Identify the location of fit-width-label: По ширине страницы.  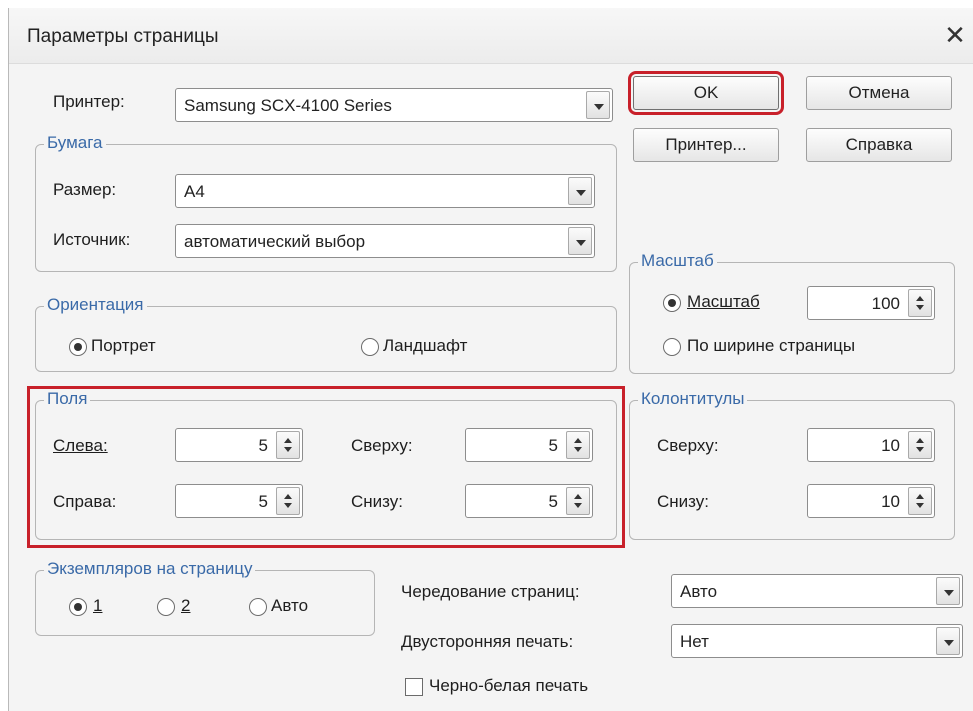
(771, 345).